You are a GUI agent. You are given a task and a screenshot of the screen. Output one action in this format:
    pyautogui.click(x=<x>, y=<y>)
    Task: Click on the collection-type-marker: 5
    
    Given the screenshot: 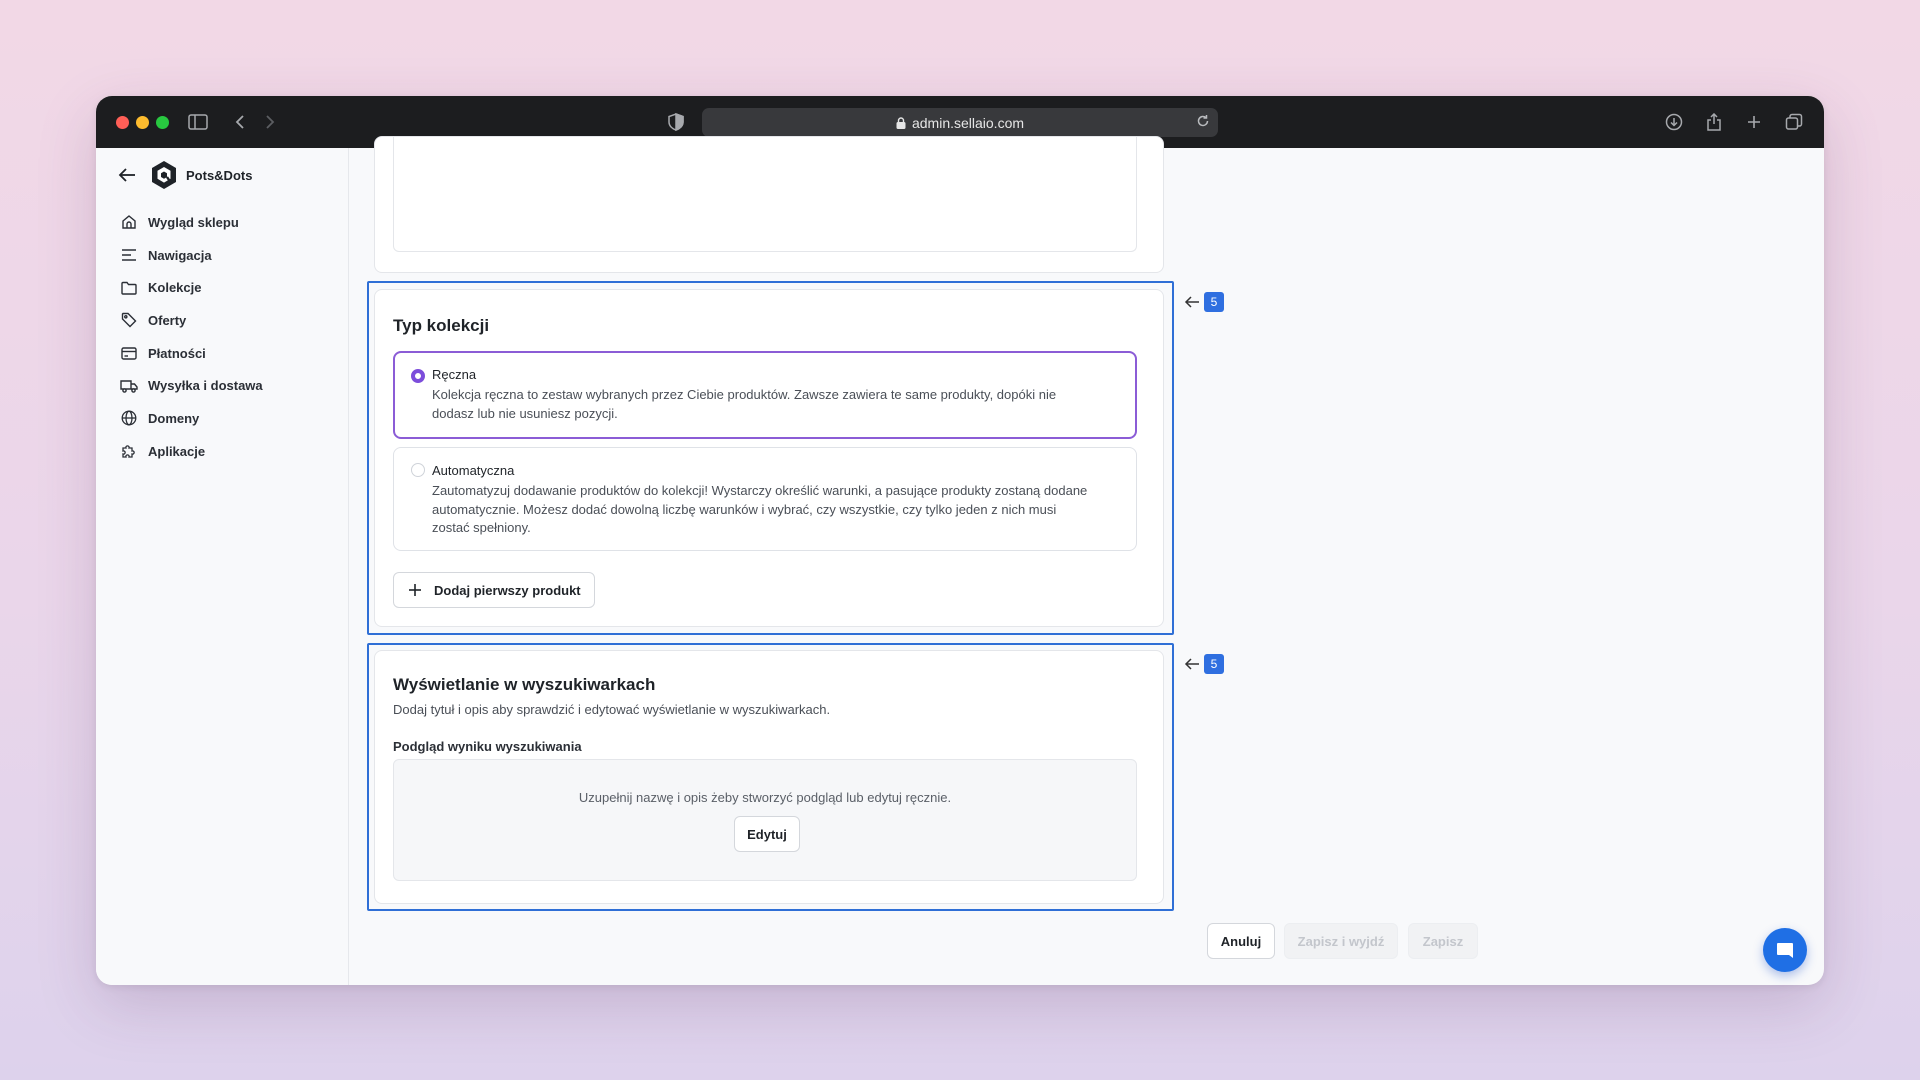 What is the action you would take?
    pyautogui.click(x=1204, y=302)
    